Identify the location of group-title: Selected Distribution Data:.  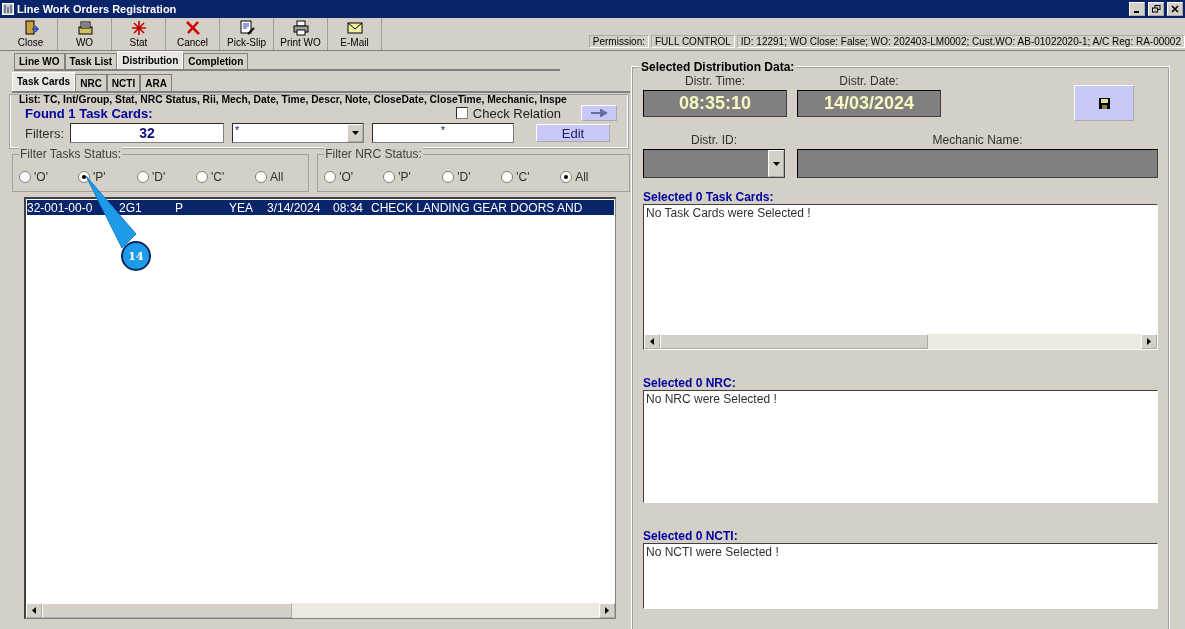
(718, 67).